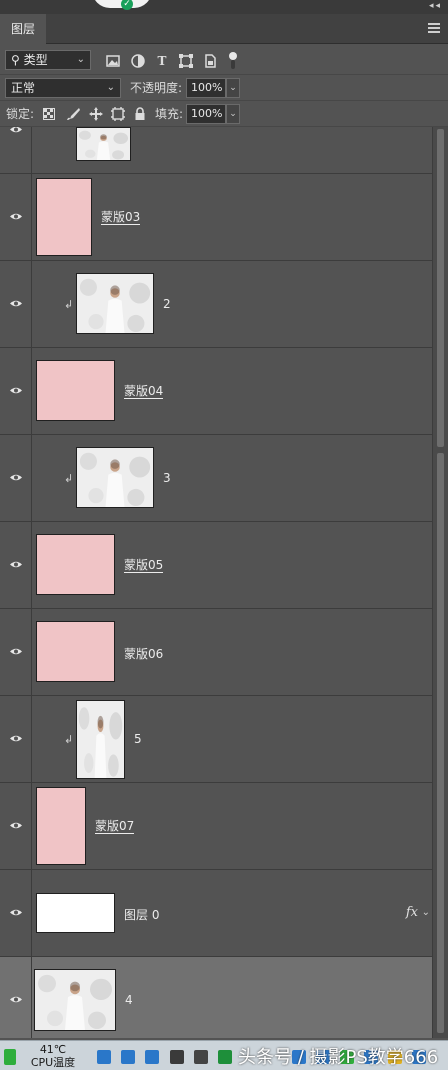  What do you see at coordinates (206, 114) in the screenshot?
I see `fill-input: 100%` at bounding box center [206, 114].